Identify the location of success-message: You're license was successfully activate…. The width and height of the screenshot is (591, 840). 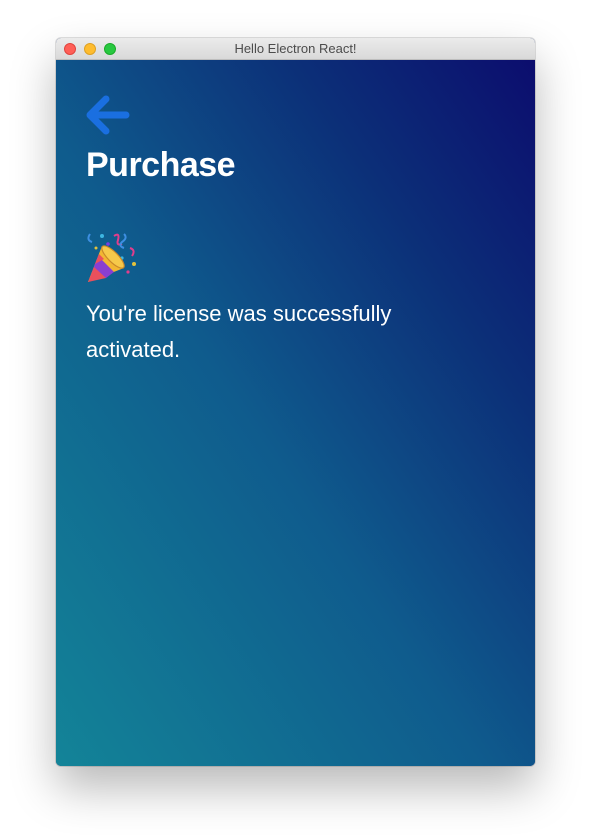
(239, 331).